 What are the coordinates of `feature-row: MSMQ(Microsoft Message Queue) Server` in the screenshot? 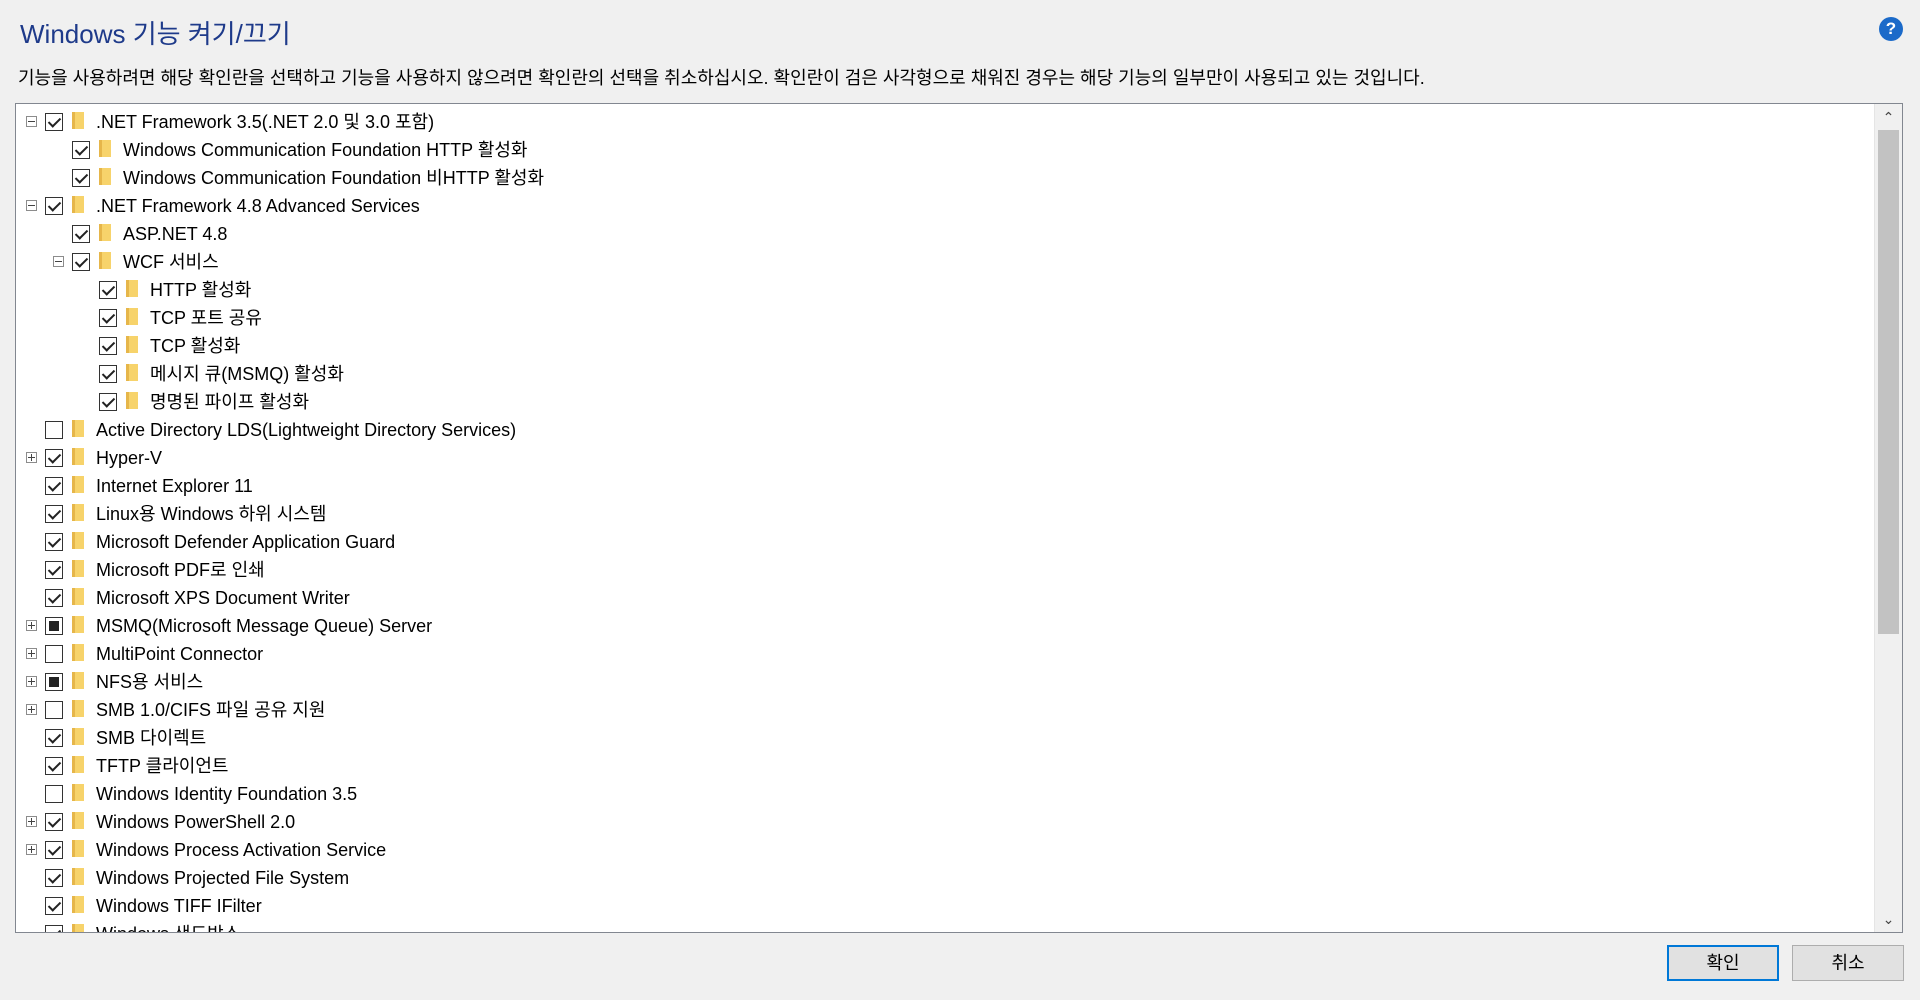 It's located at (945, 626).